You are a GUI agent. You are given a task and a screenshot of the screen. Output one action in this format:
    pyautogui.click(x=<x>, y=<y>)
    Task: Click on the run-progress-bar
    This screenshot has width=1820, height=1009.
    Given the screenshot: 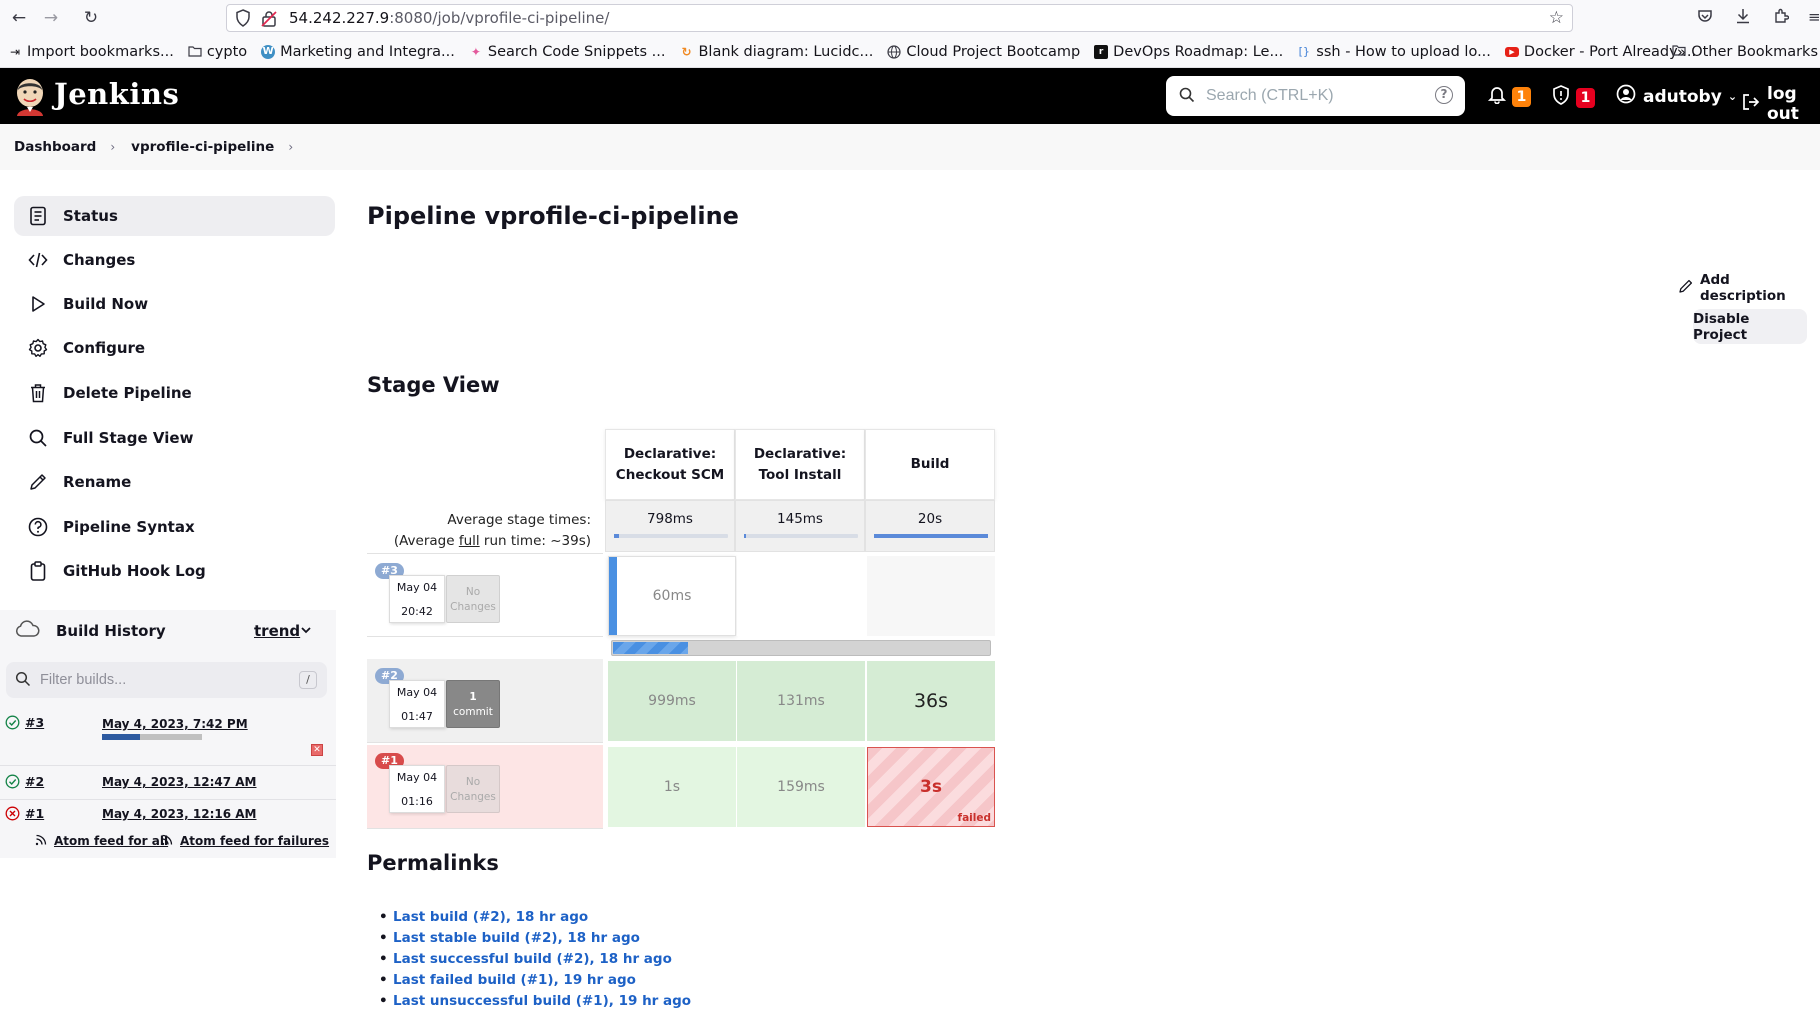 What is the action you would take?
    pyautogui.click(x=801, y=648)
    